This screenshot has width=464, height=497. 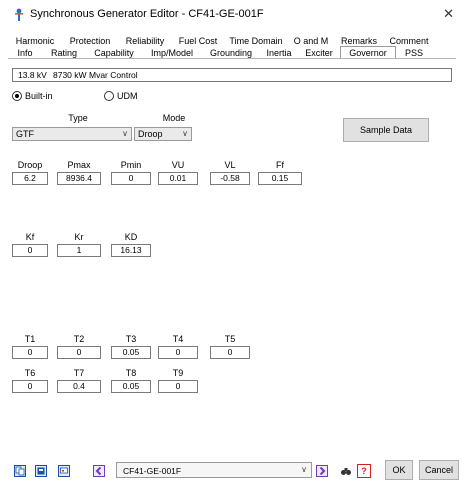 What do you see at coordinates (178, 178) in the screenshot?
I see `param-field-vu: 0.01` at bounding box center [178, 178].